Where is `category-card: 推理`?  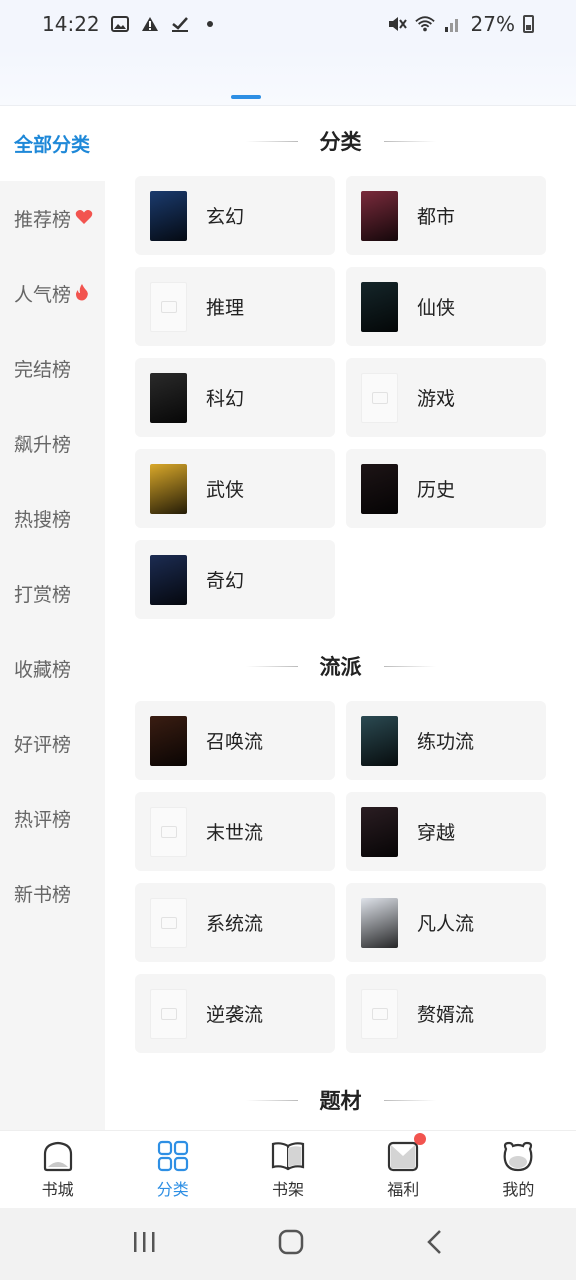
category-card: 推理 is located at coordinates (235, 306).